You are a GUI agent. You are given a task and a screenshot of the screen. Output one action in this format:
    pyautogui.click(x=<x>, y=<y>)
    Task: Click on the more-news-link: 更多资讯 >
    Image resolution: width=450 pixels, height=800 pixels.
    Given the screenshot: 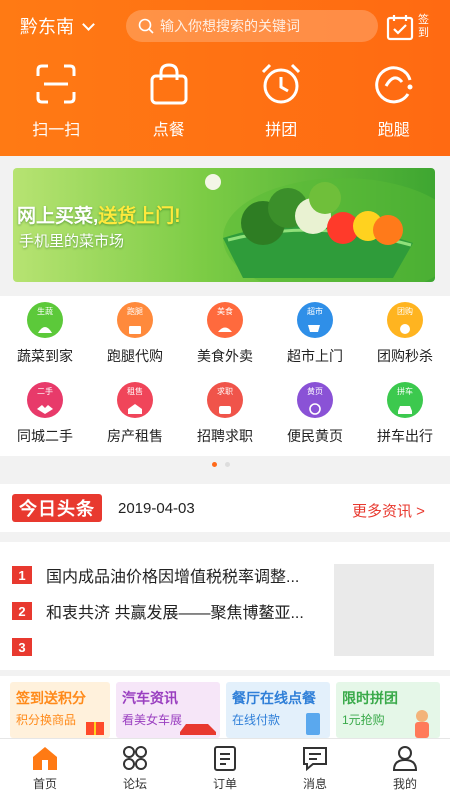 What is the action you would take?
    pyautogui.click(x=388, y=510)
    